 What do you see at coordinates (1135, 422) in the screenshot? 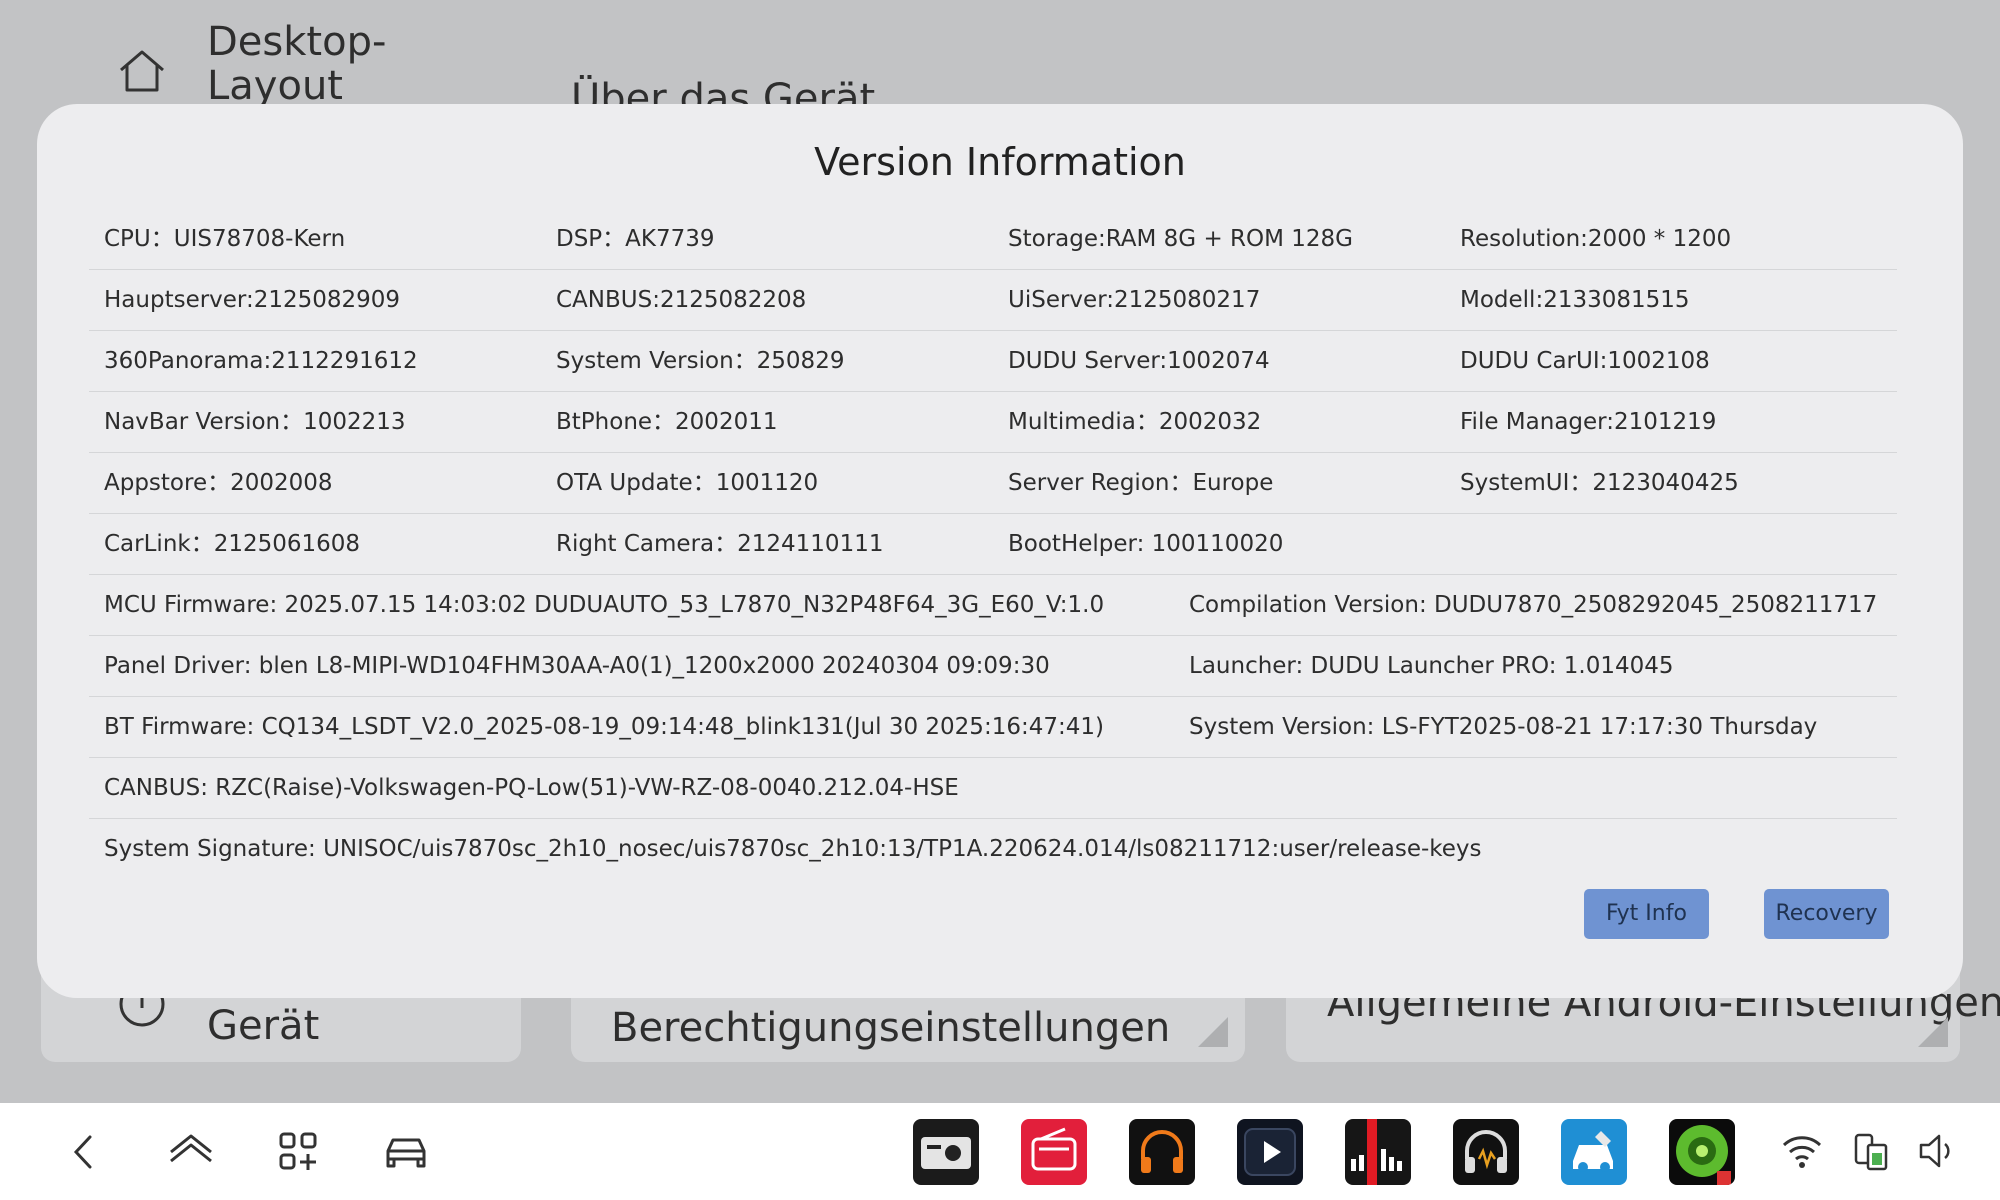
I see `info-cell: Multimedia：2002032` at bounding box center [1135, 422].